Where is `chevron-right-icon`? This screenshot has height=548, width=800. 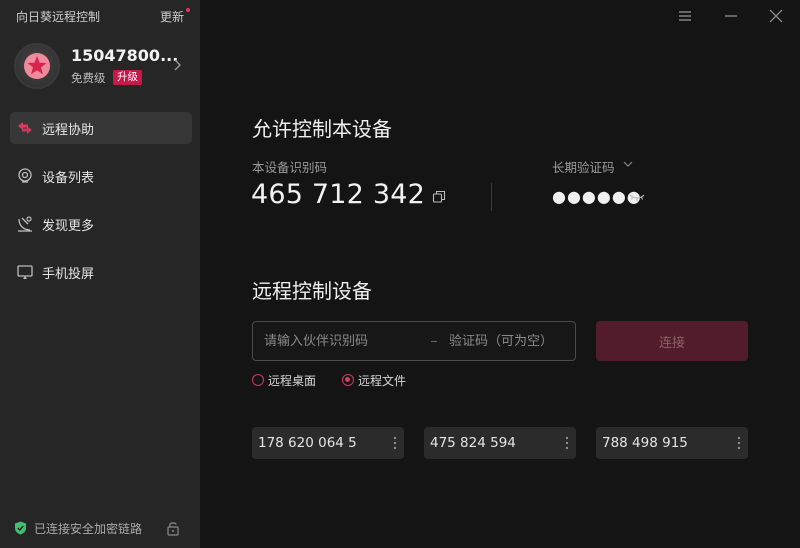 chevron-right-icon is located at coordinates (177, 65).